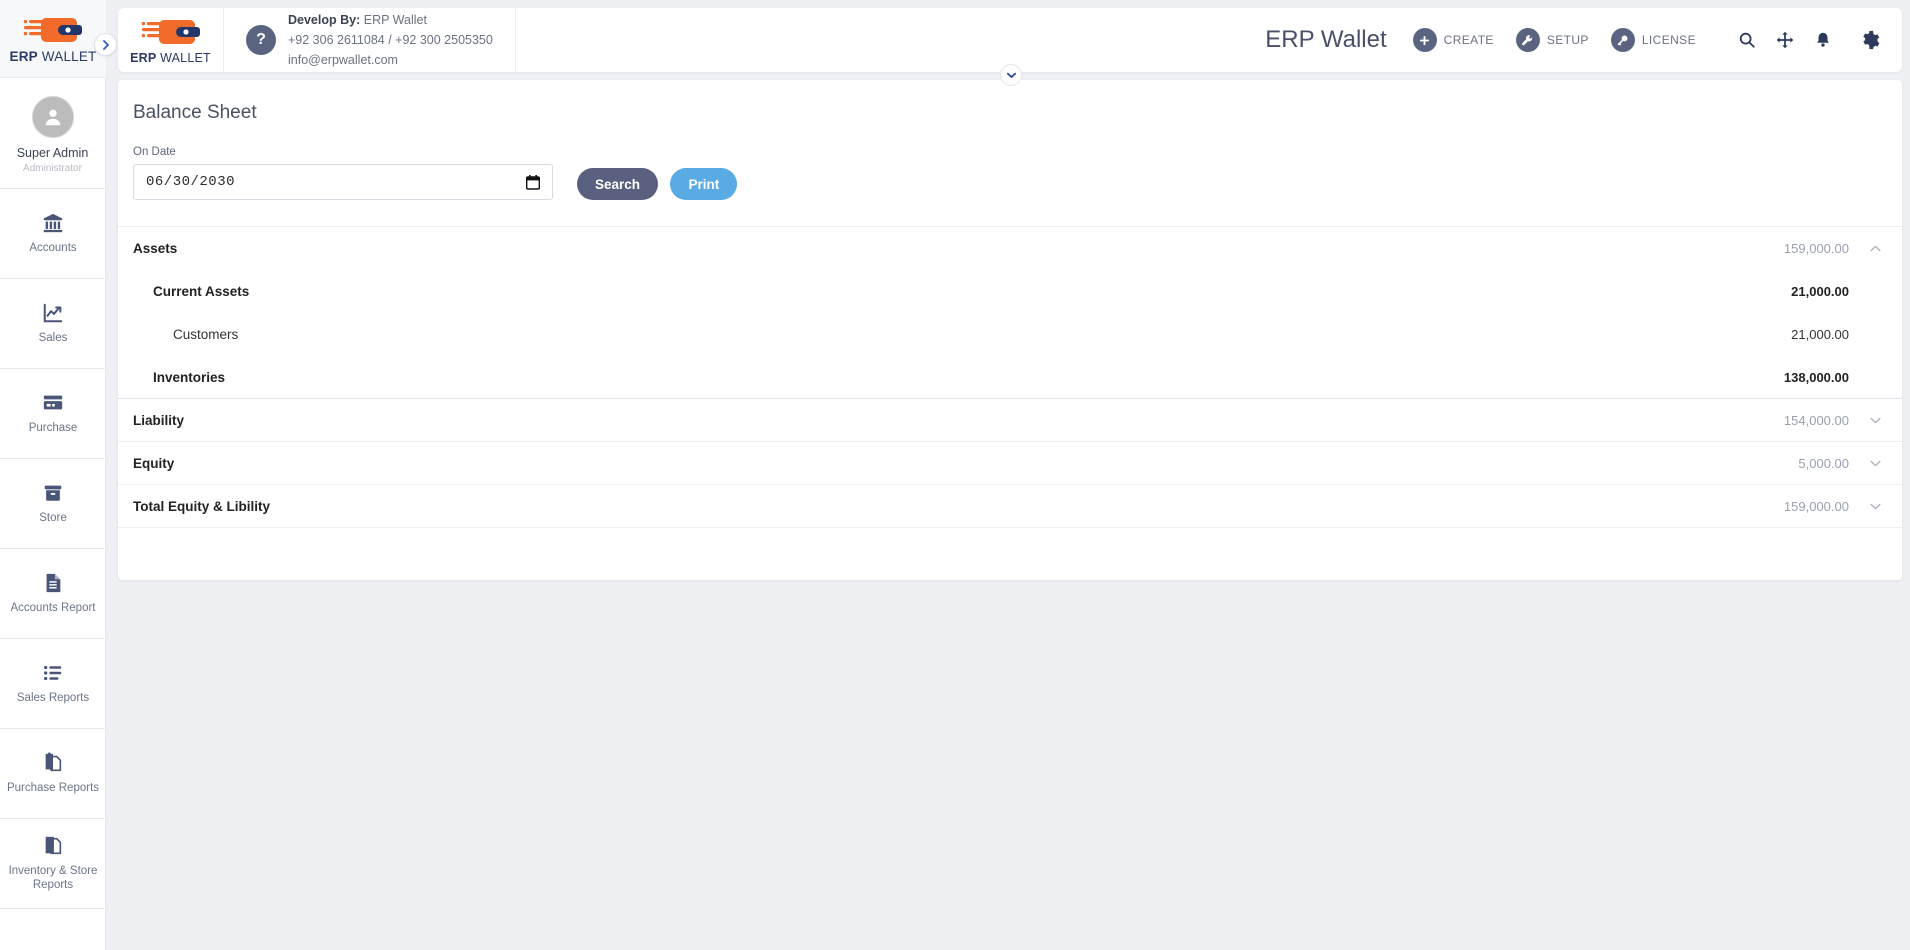 This screenshot has height=950, width=1910. Describe the element at coordinates (53, 337) in the screenshot. I see `sidebar-item-label: Sales` at that location.